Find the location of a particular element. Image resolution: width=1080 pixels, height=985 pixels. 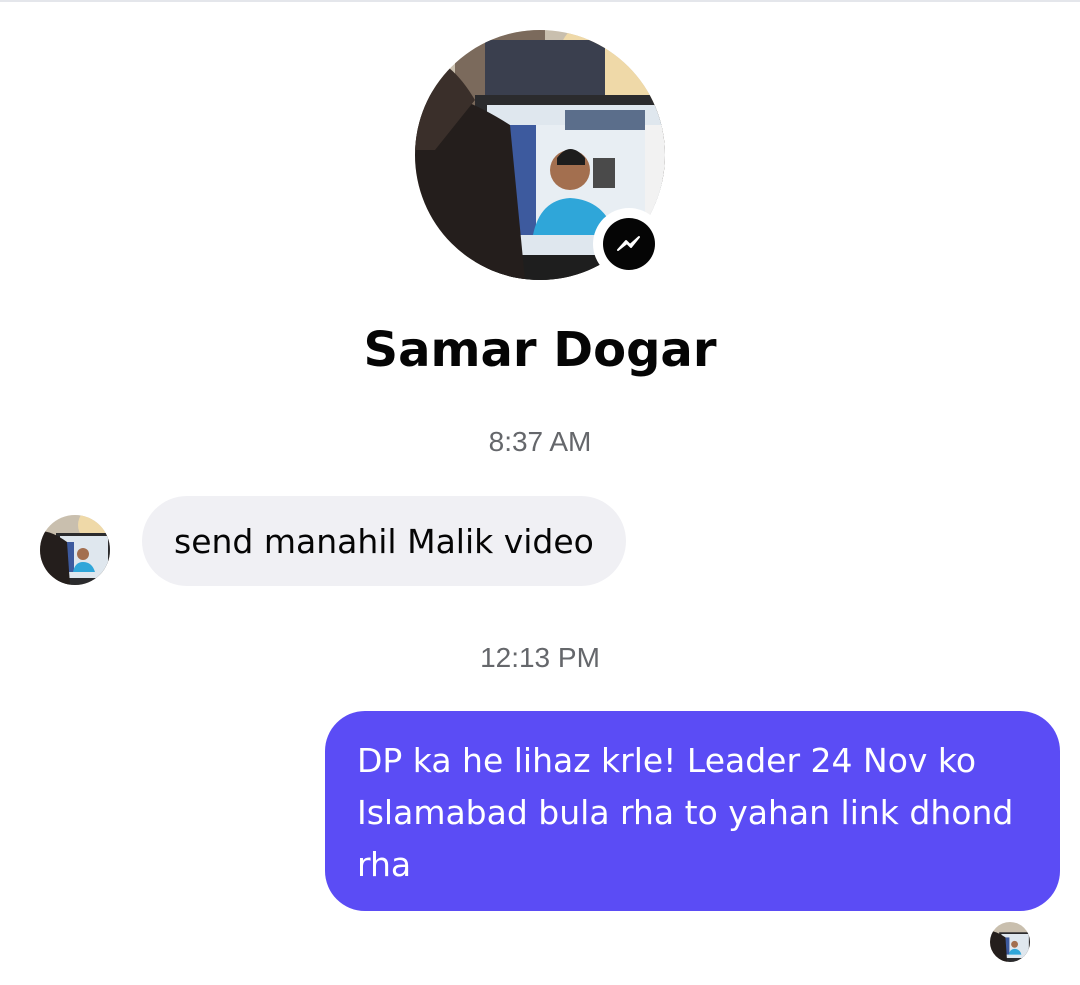

sender-avatar is located at coordinates (75, 550).